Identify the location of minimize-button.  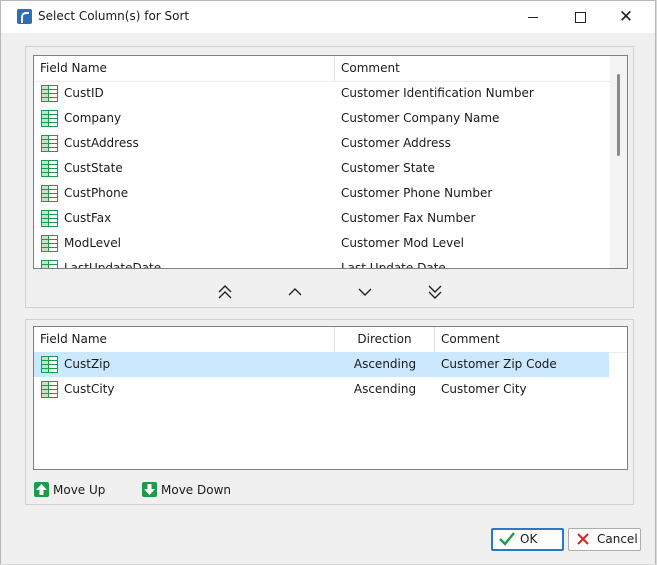
(533, 17).